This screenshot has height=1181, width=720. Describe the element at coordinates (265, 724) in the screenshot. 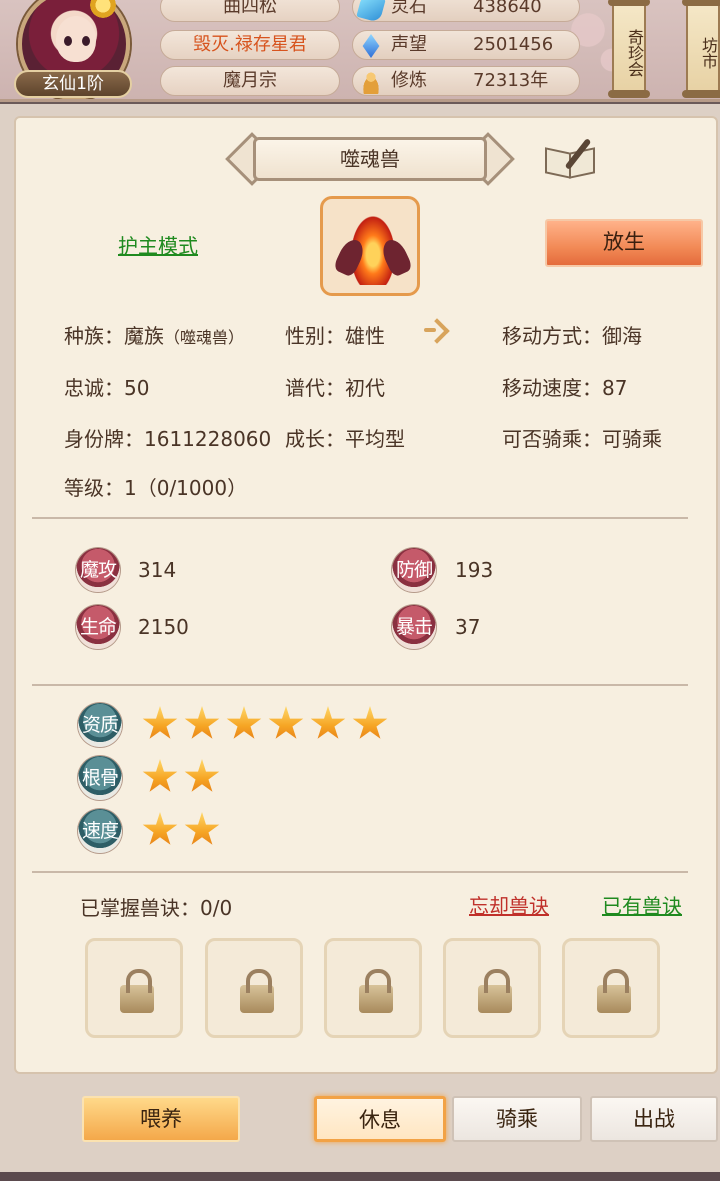

I see `aptitude-stars` at that location.